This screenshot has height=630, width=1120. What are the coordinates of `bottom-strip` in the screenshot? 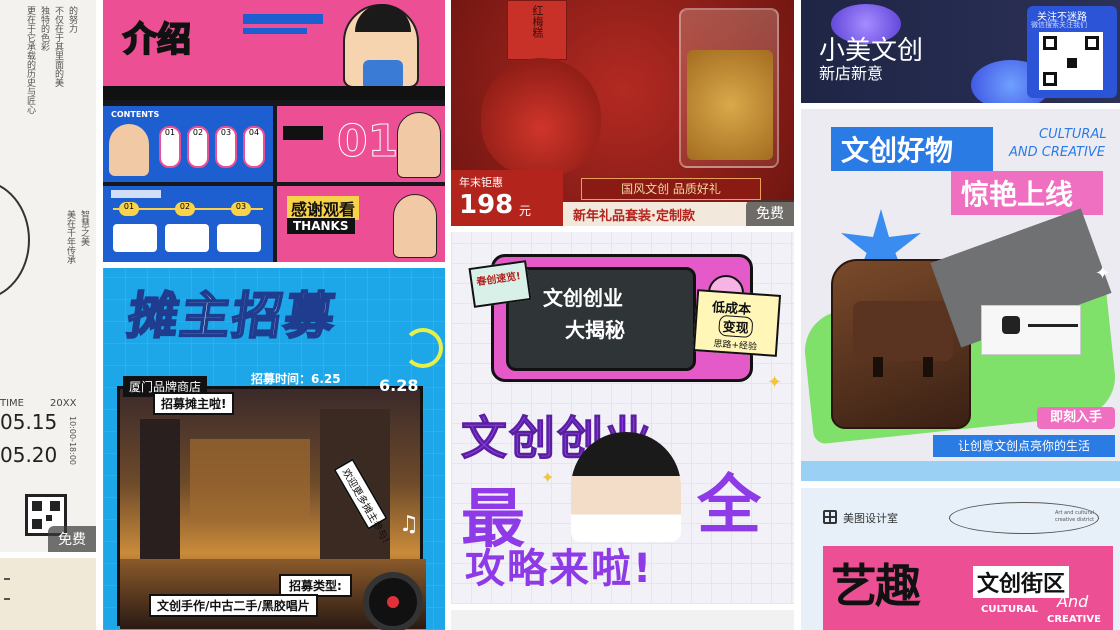 It's located at (960, 471).